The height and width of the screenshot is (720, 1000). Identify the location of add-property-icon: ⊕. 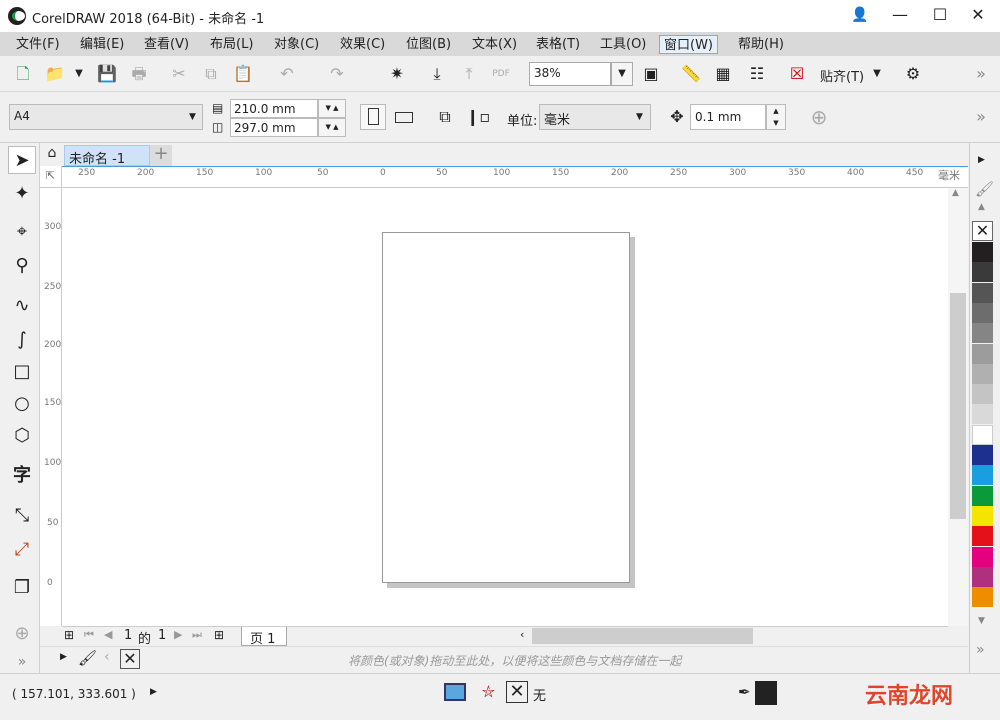
(819, 117).